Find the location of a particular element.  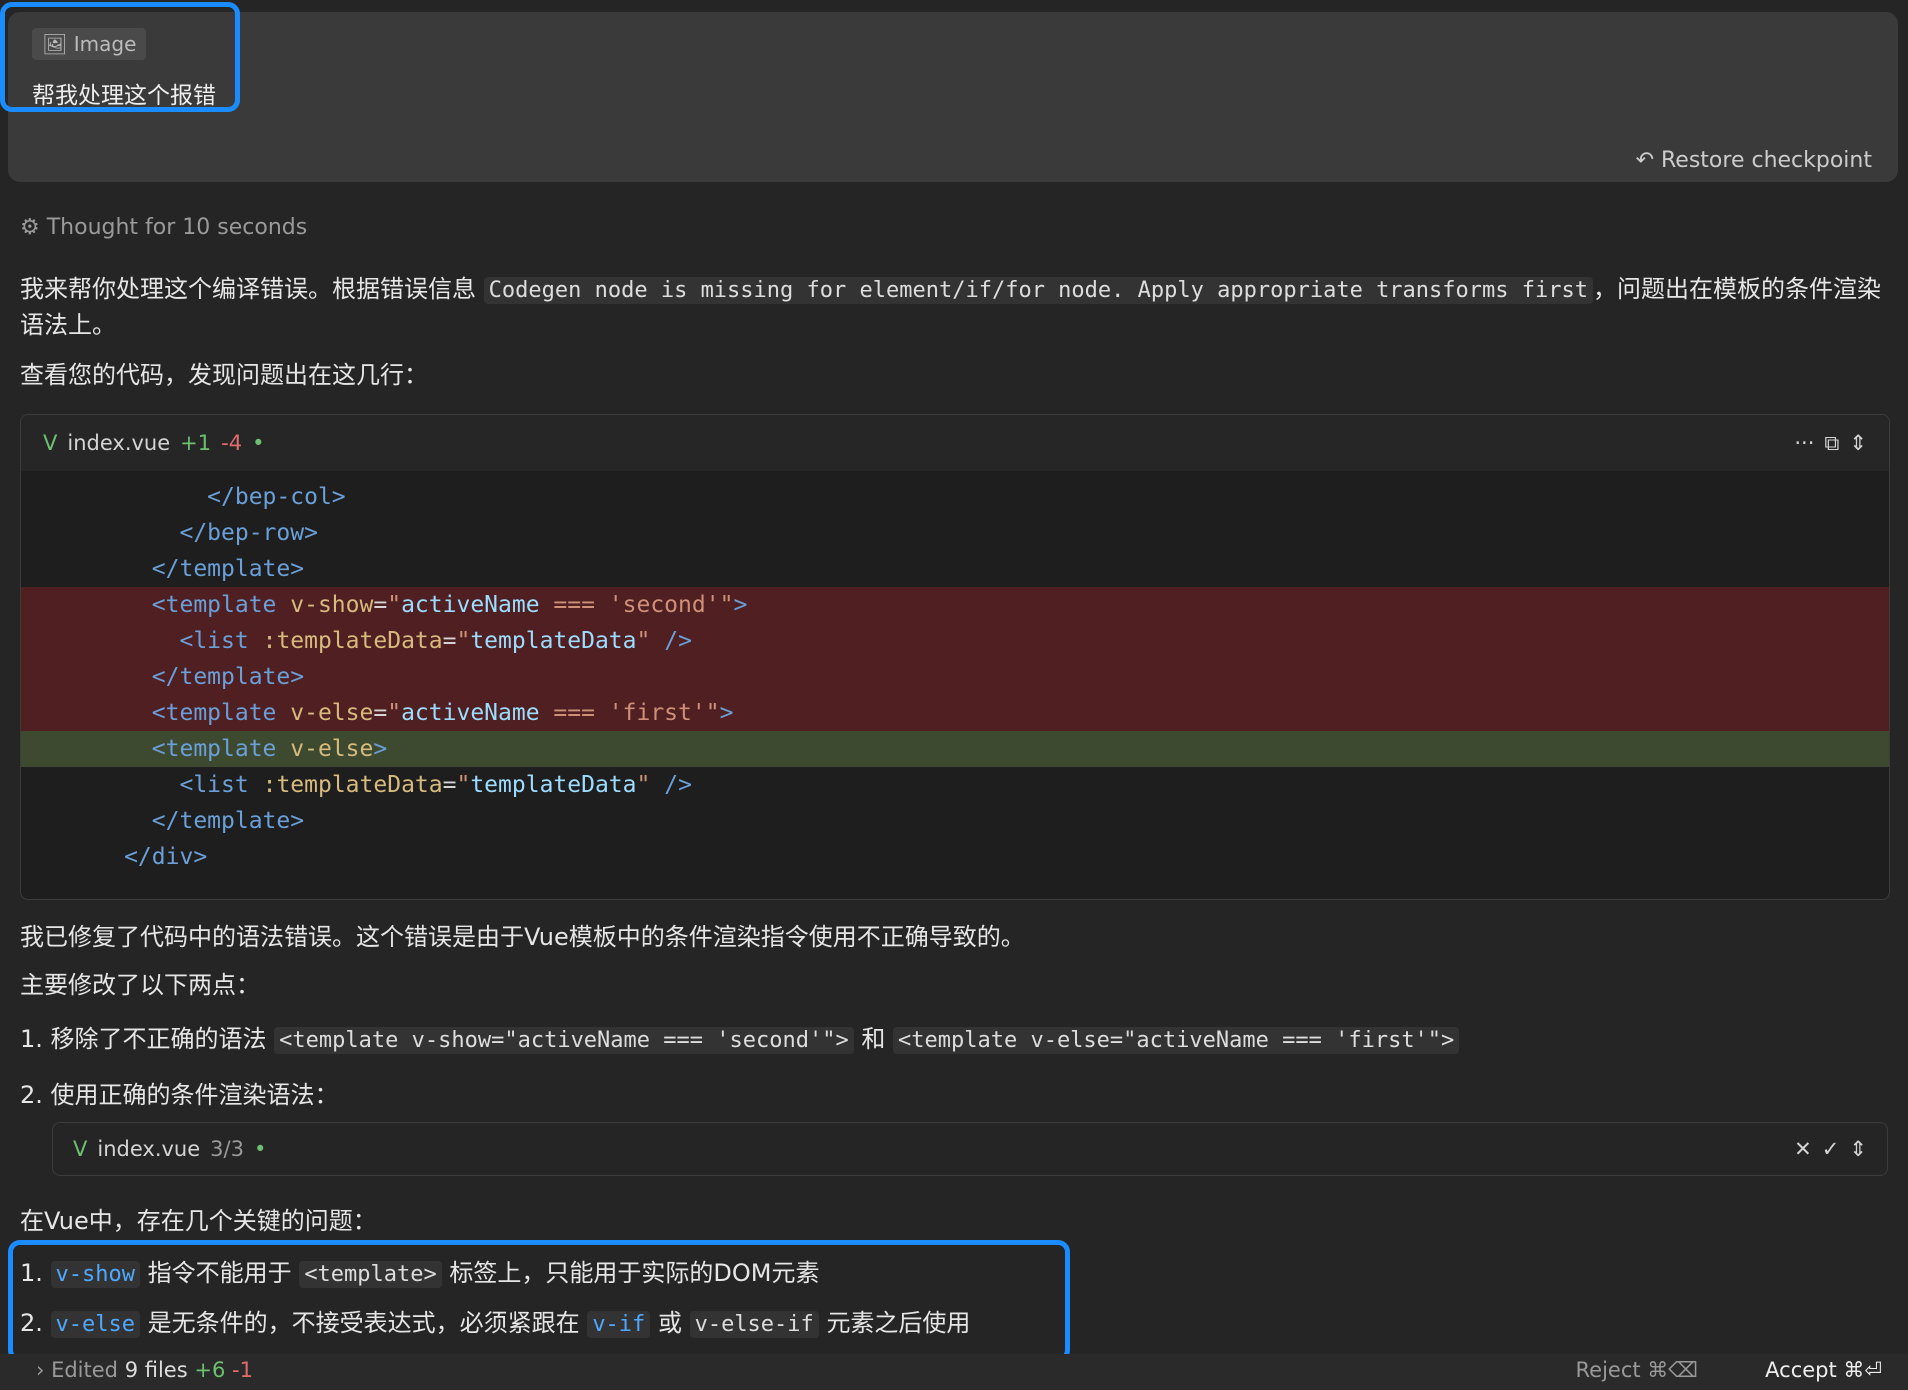

code-line-added: <template v-else> is located at coordinates (955, 749).